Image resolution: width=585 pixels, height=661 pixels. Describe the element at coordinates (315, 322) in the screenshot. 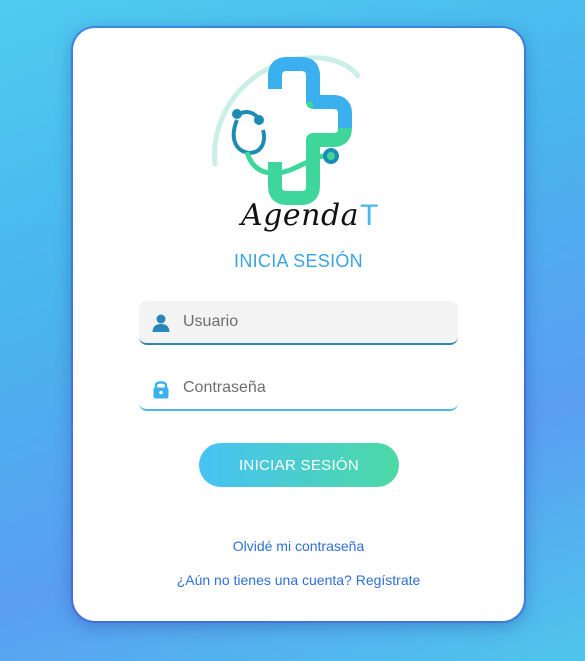

I see `username-input` at that location.